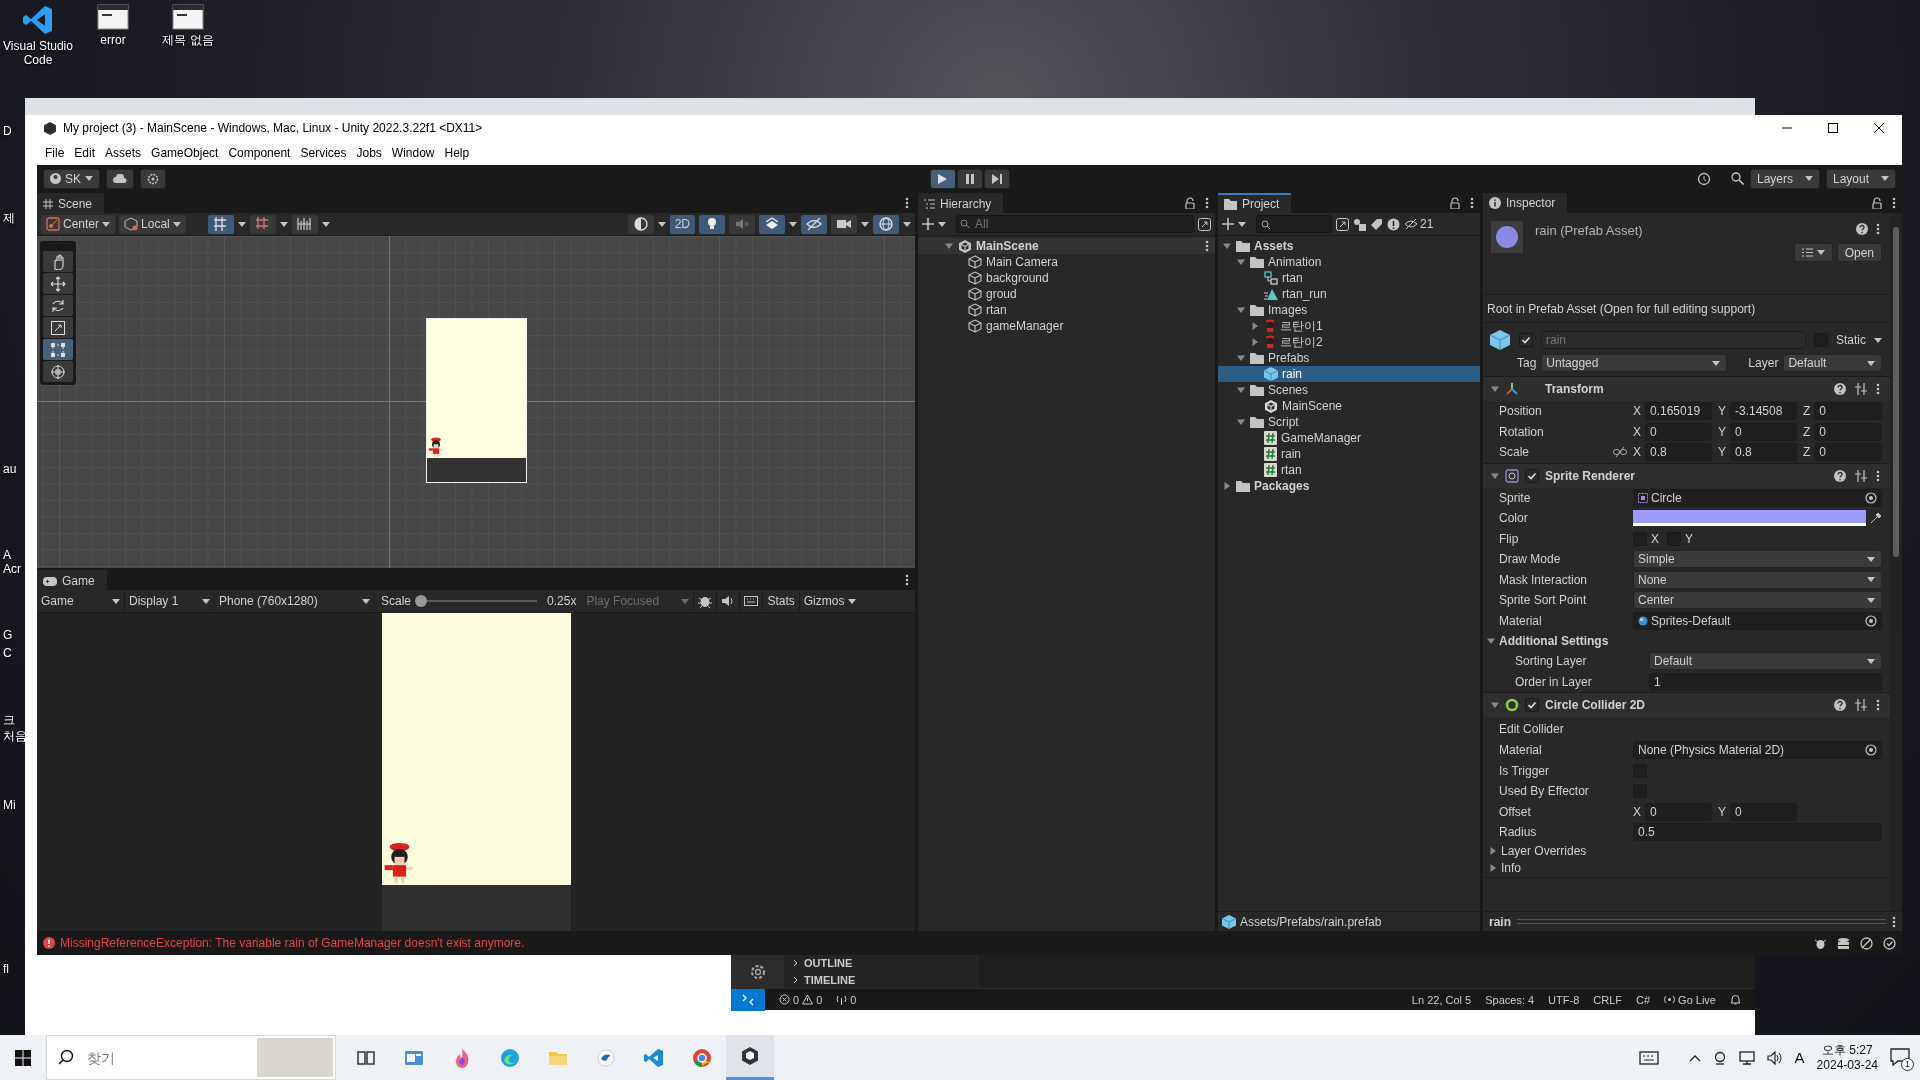 This screenshot has height=1080, width=1920. Describe the element at coordinates (1349, 342) in the screenshot. I see `project-item: 르탄이2` at that location.